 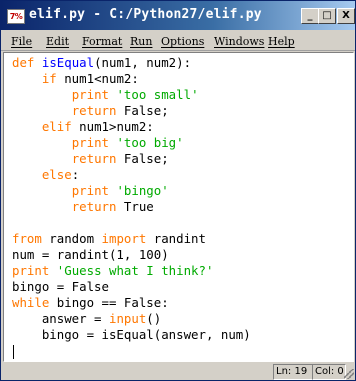 I want to click on code-line: def isEqual(num1, num2):, so click(x=131, y=63).